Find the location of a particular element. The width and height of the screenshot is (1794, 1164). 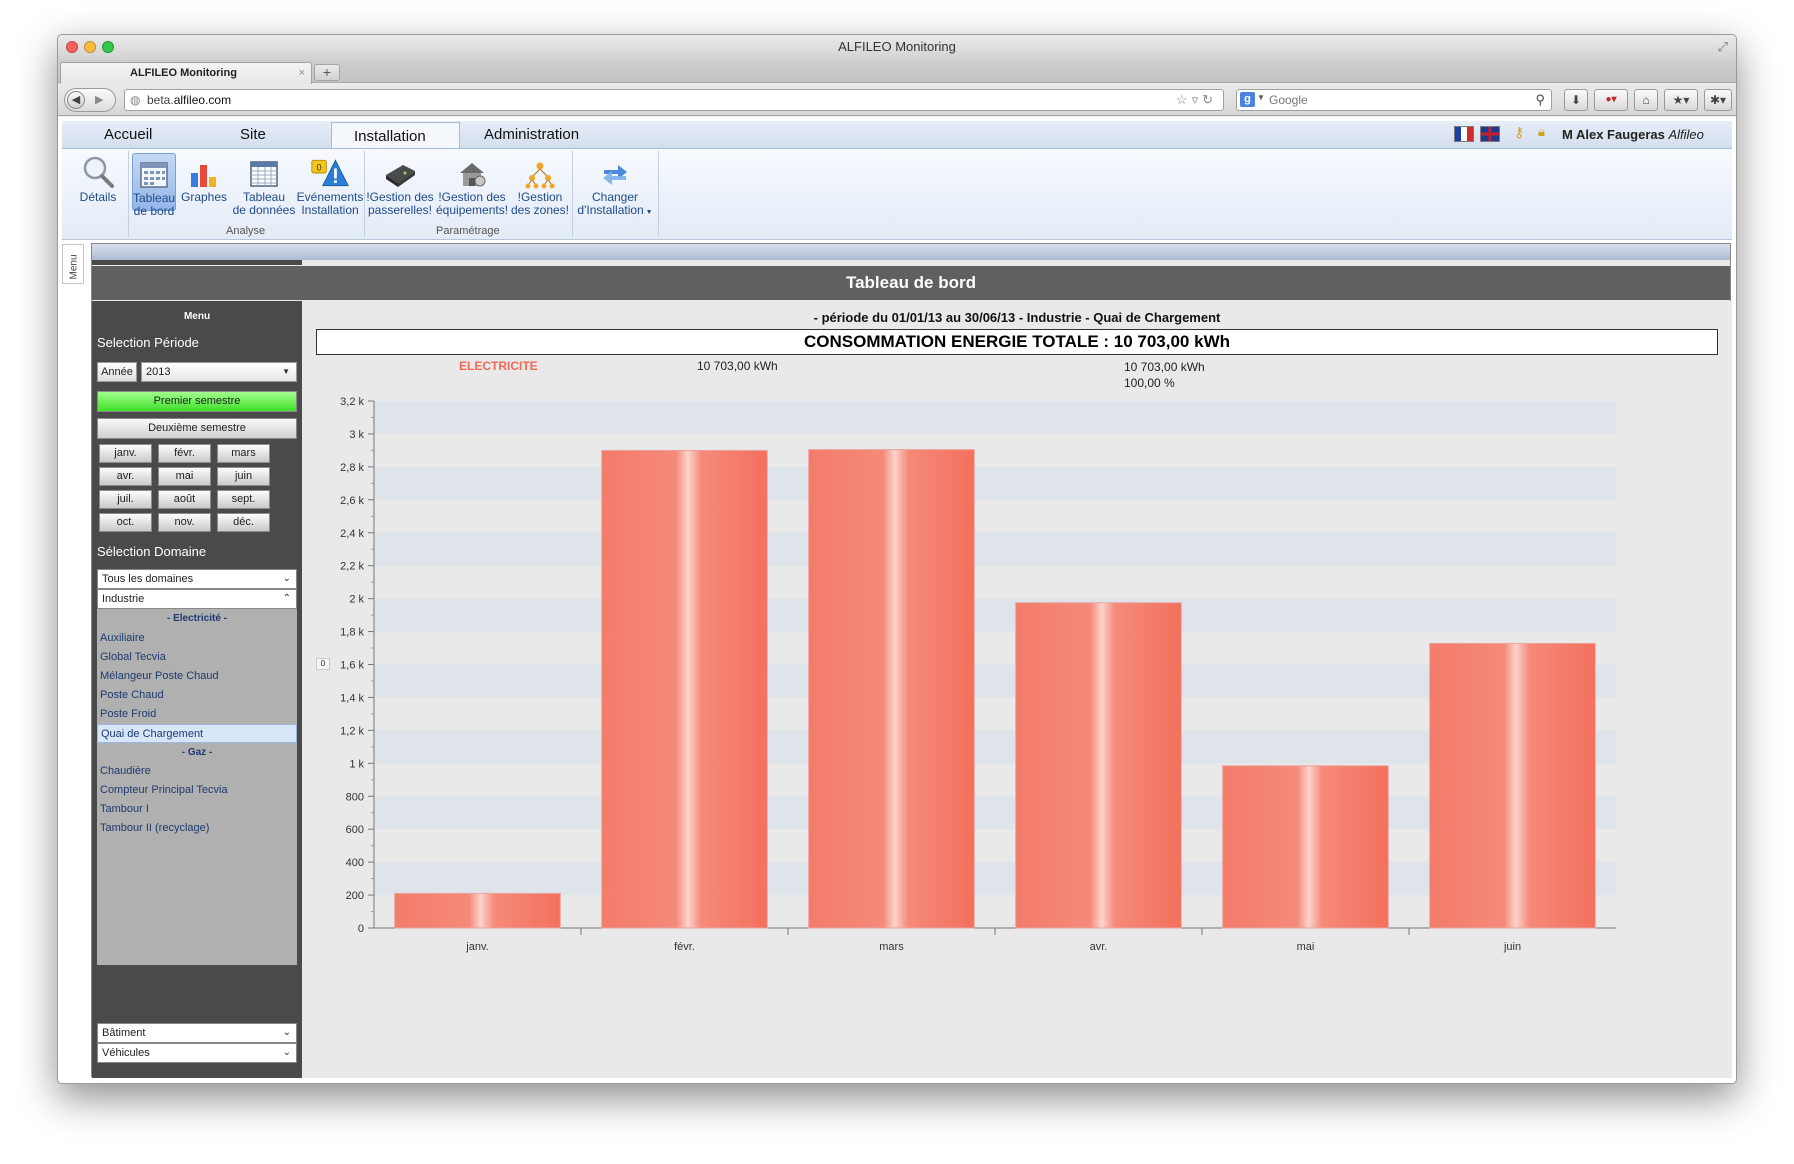

premier-semestre-button: Premier semestre is located at coordinates (197, 401).